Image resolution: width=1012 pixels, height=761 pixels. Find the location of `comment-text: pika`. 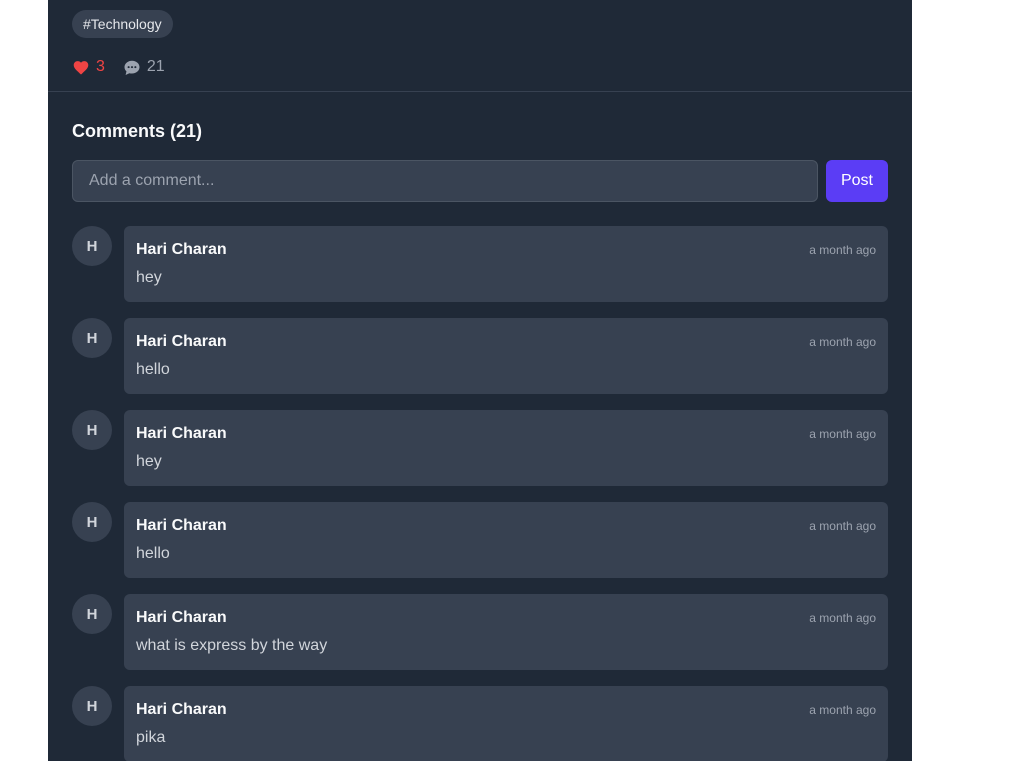

comment-text: pika is located at coordinates (151, 737).